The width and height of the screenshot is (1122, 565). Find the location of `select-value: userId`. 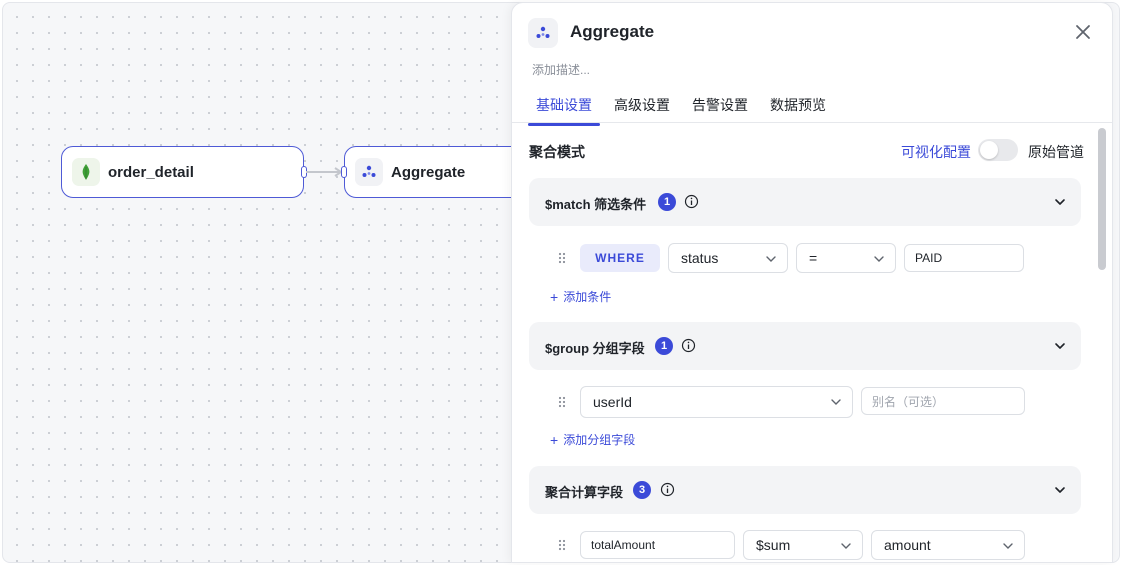

select-value: userId is located at coordinates (612, 402).